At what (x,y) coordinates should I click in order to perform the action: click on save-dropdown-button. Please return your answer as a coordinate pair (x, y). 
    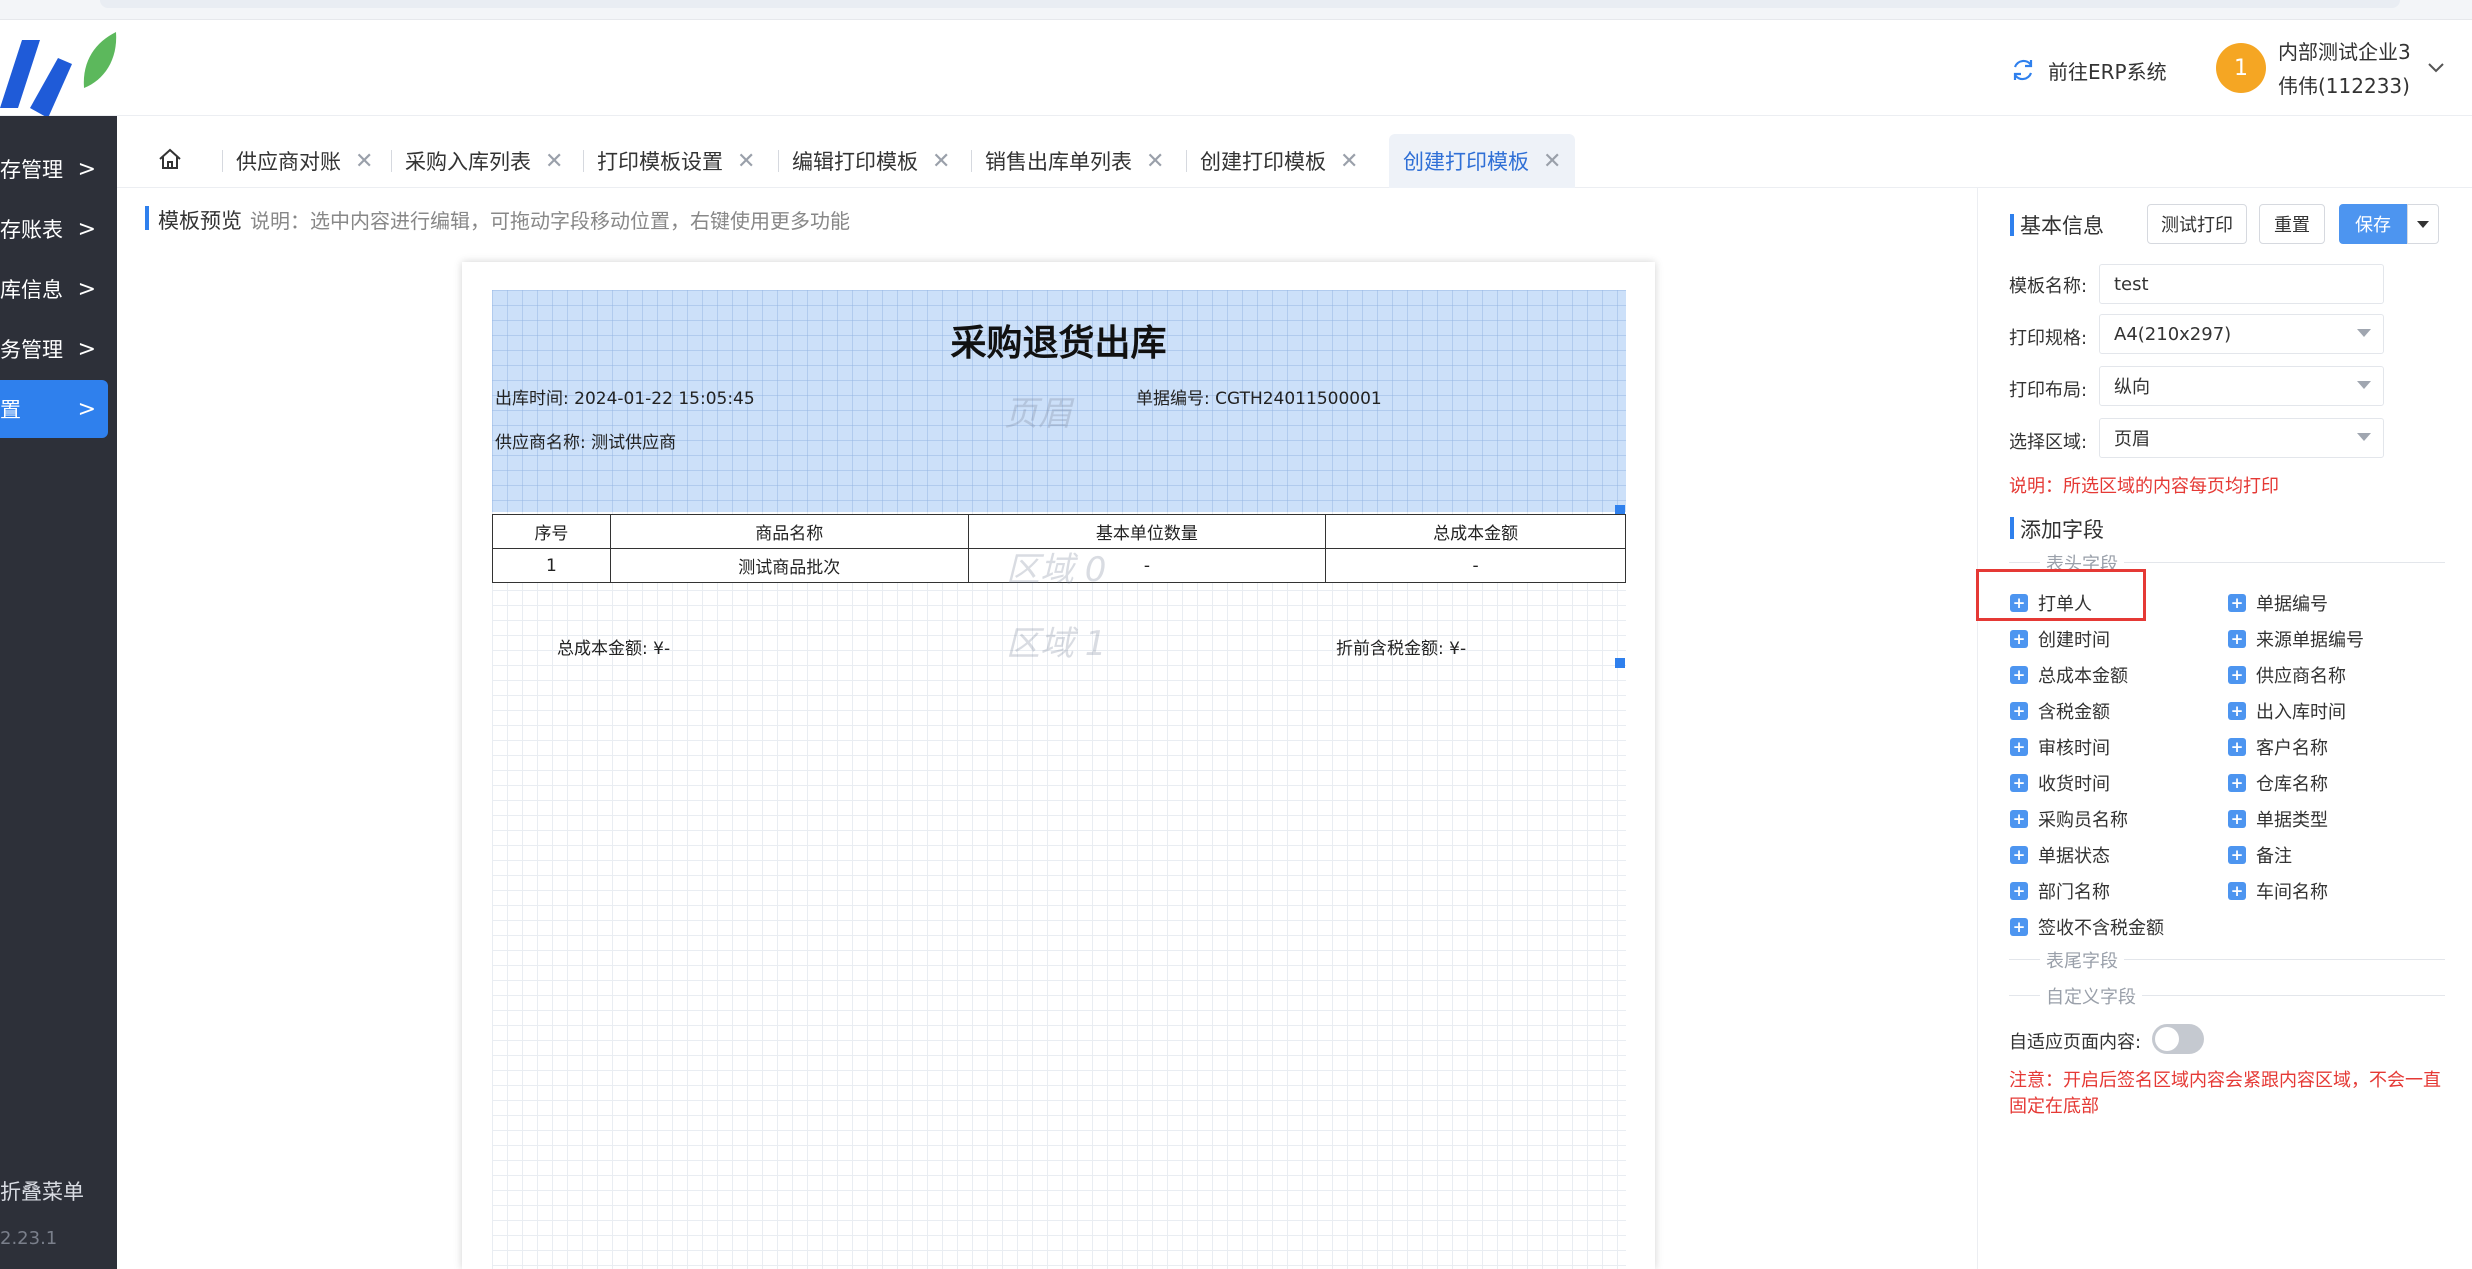
    Looking at the image, I should click on (2423, 224).